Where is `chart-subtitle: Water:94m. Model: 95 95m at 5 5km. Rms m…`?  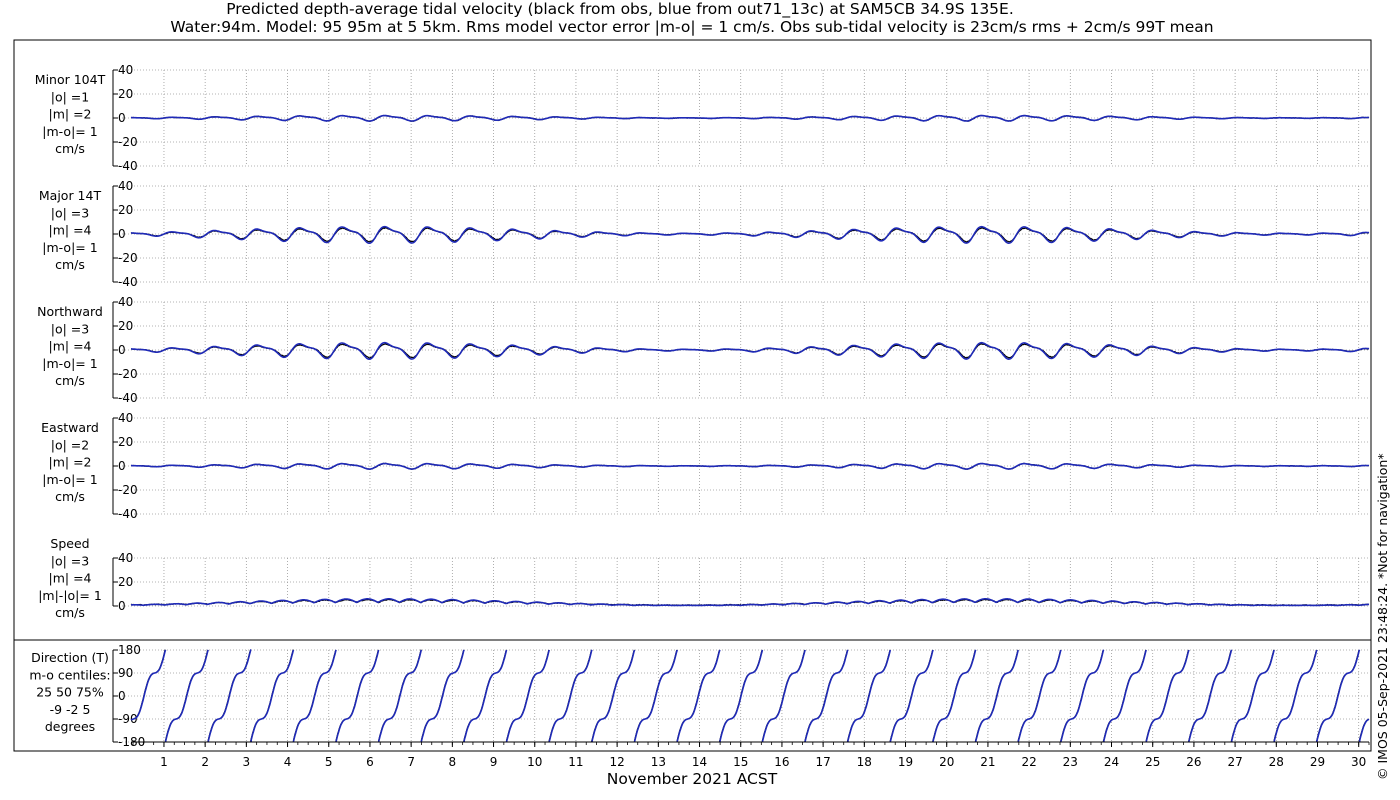 chart-subtitle: Water:94m. Model: 95 95m at 5 5km. Rms m… is located at coordinates (691, 27).